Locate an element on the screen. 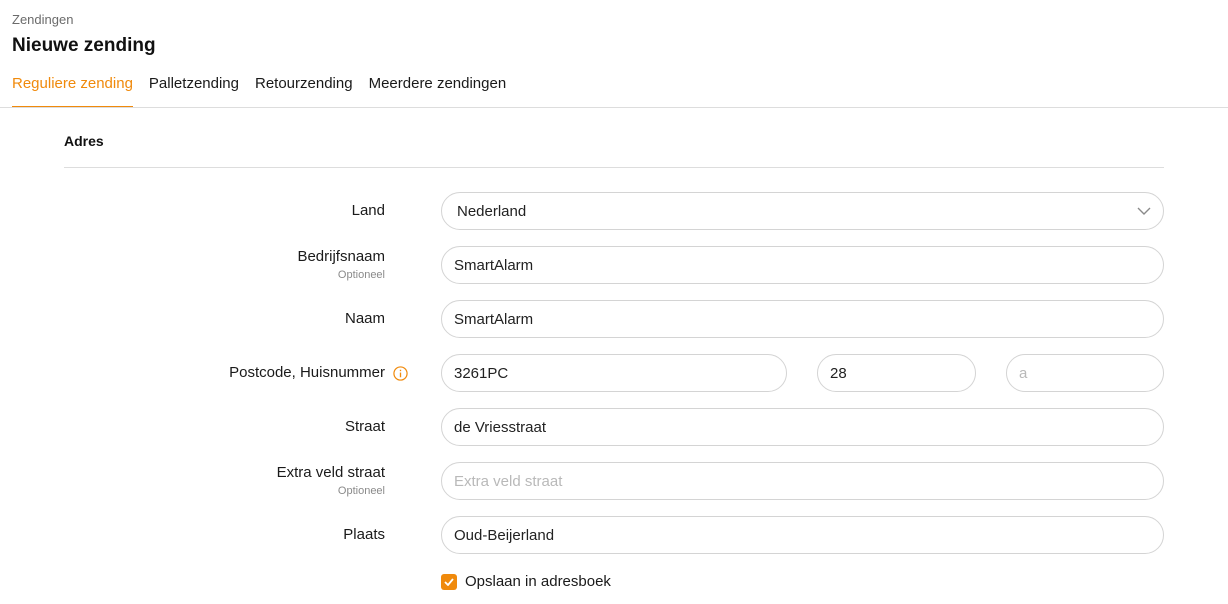 The width and height of the screenshot is (1228, 604). tab-palletzending: Palletzending is located at coordinates (194, 91).